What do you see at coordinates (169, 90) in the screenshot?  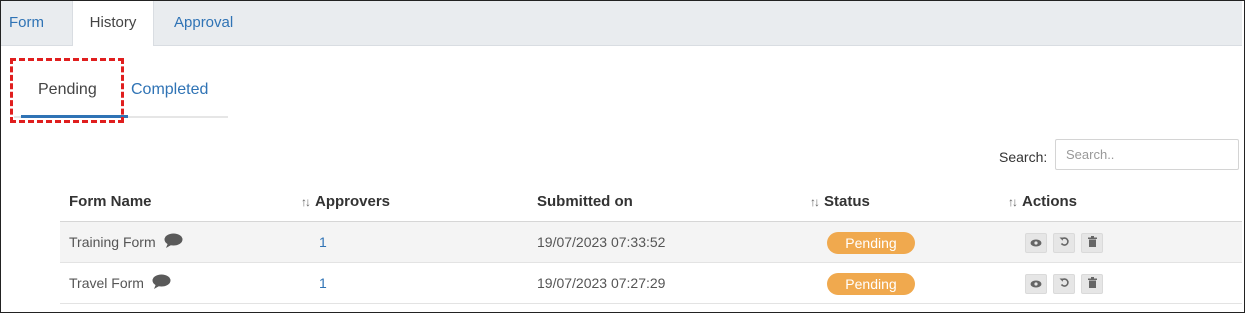 I see `subtab-completed: Completed` at bounding box center [169, 90].